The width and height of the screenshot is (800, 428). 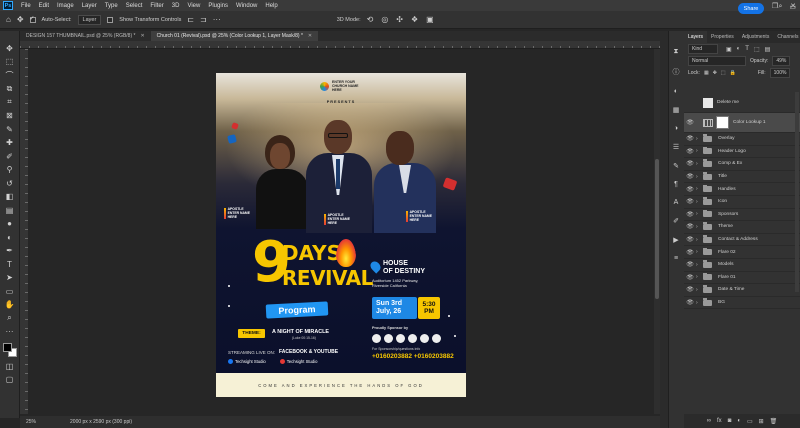 I want to click on quick-mask-icon: ◫, so click(x=10, y=366).